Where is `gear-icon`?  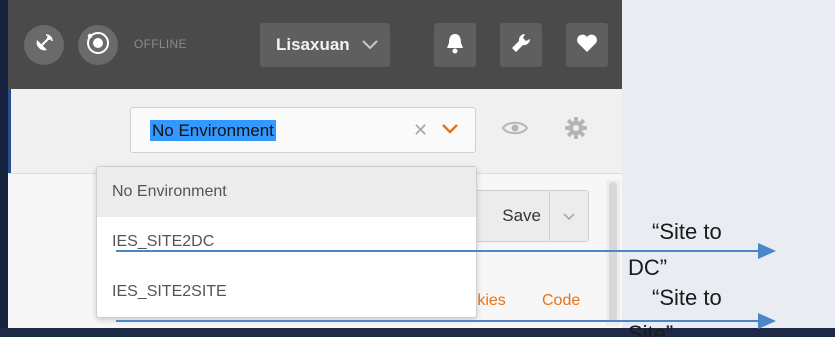 gear-icon is located at coordinates (576, 130).